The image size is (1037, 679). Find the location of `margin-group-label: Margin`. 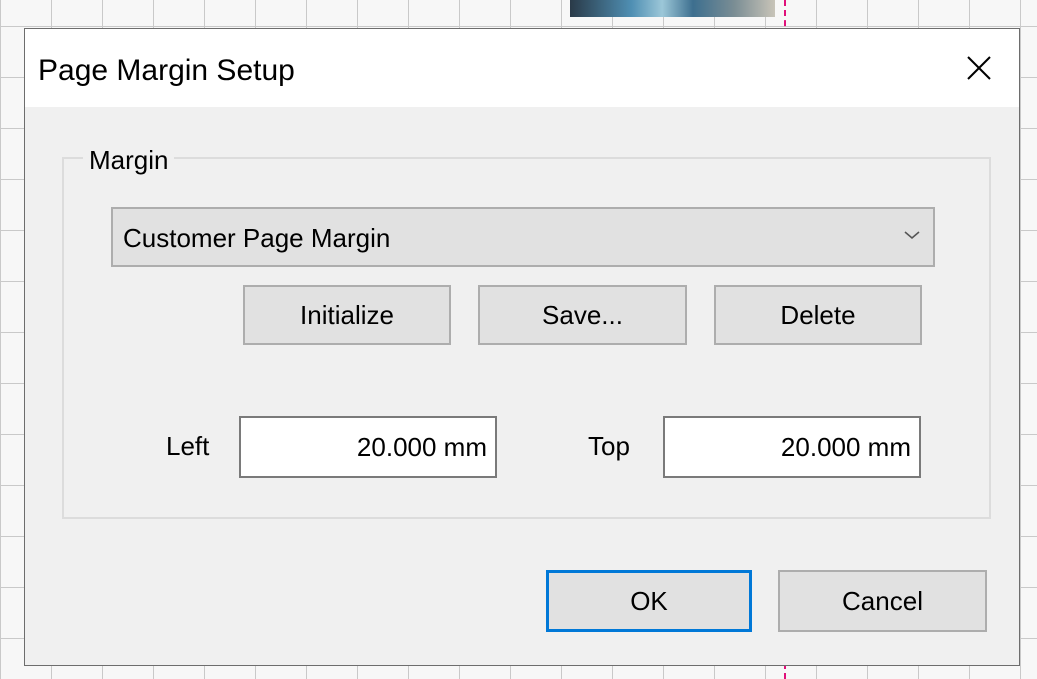

margin-group-label: Margin is located at coordinates (129, 160).